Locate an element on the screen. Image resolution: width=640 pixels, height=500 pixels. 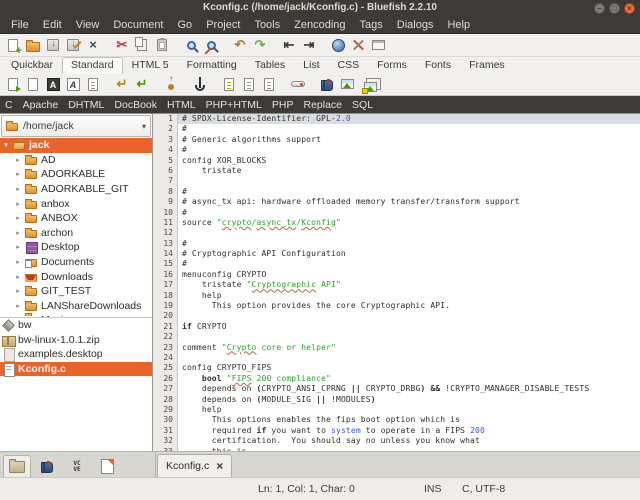
menu-item-zencoding: Zencoding is located at coordinates (319, 25).